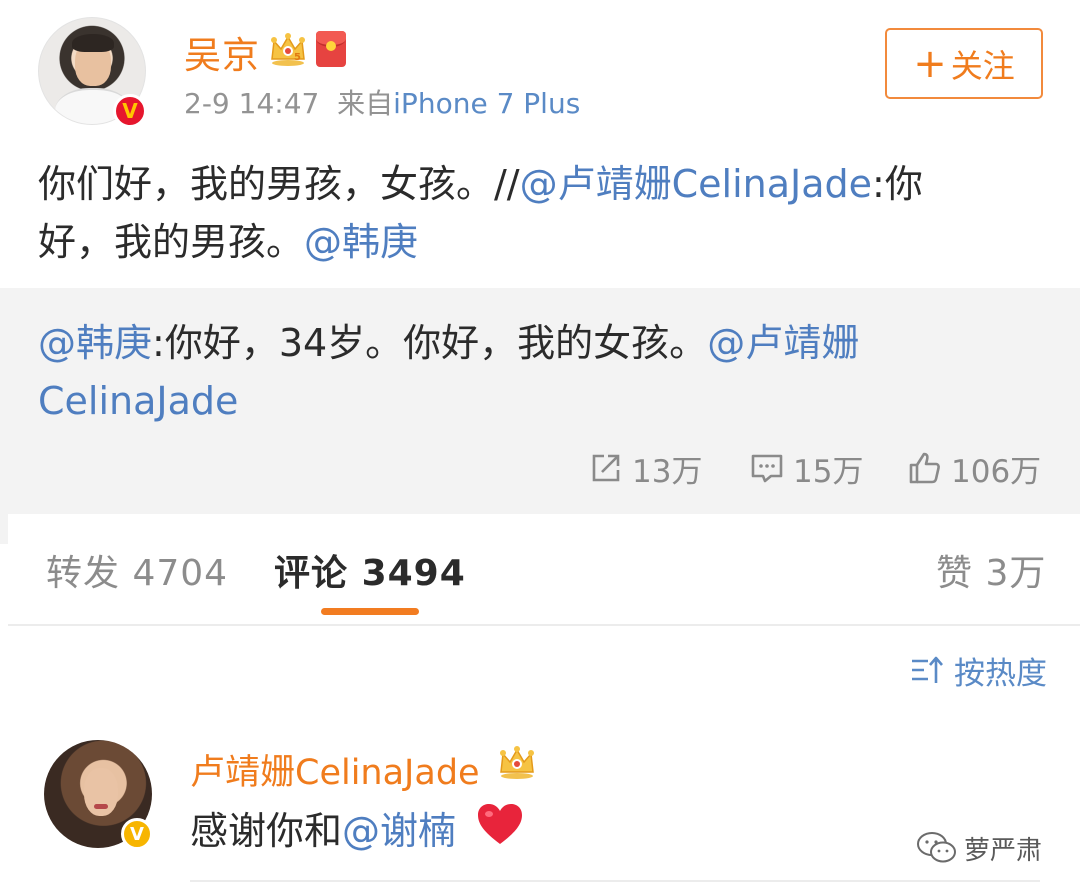 This screenshot has width=1080, height=895. Describe the element at coordinates (696, 184) in the screenshot. I see `mention-link: @卢靖姗CelinaJade` at that location.